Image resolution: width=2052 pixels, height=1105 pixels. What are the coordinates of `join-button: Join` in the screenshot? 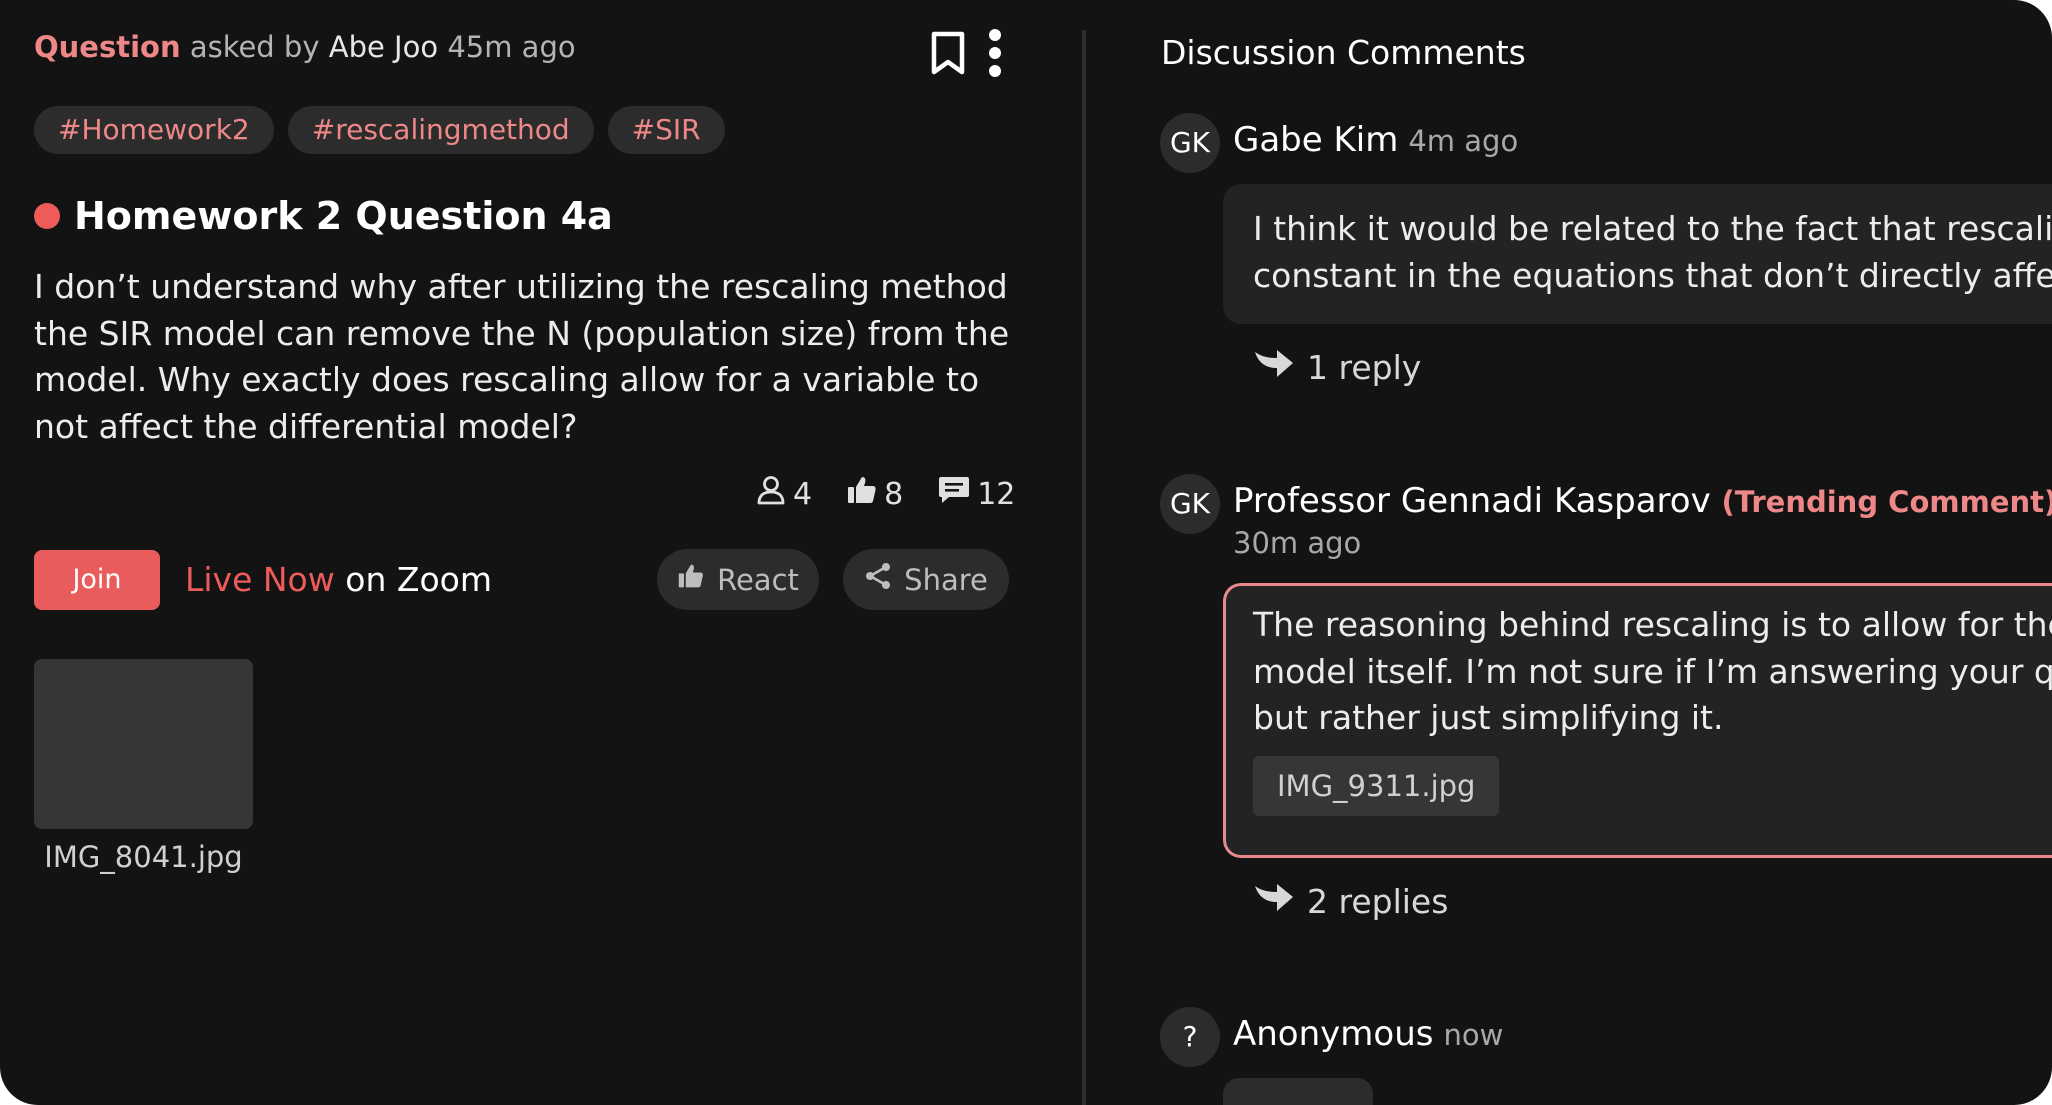 It's located at (97, 580).